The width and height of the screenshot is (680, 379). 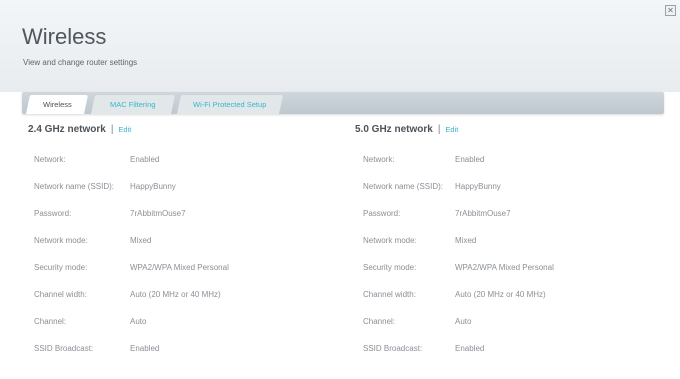 I want to click on page-subtitle: View and change router settings, so click(x=80, y=62).